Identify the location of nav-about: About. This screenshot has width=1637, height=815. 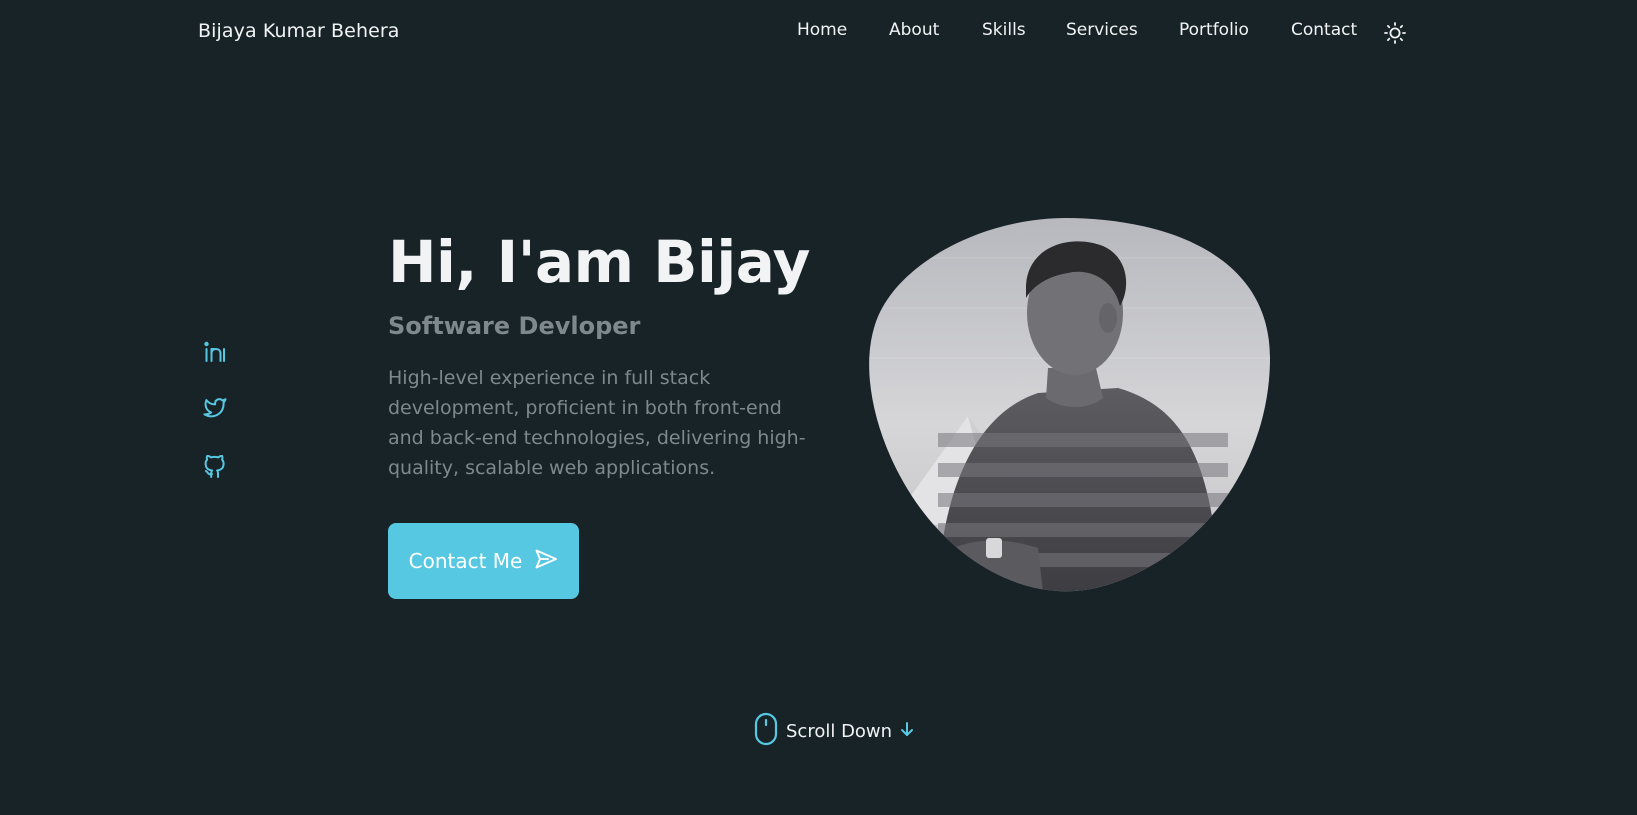
(914, 30).